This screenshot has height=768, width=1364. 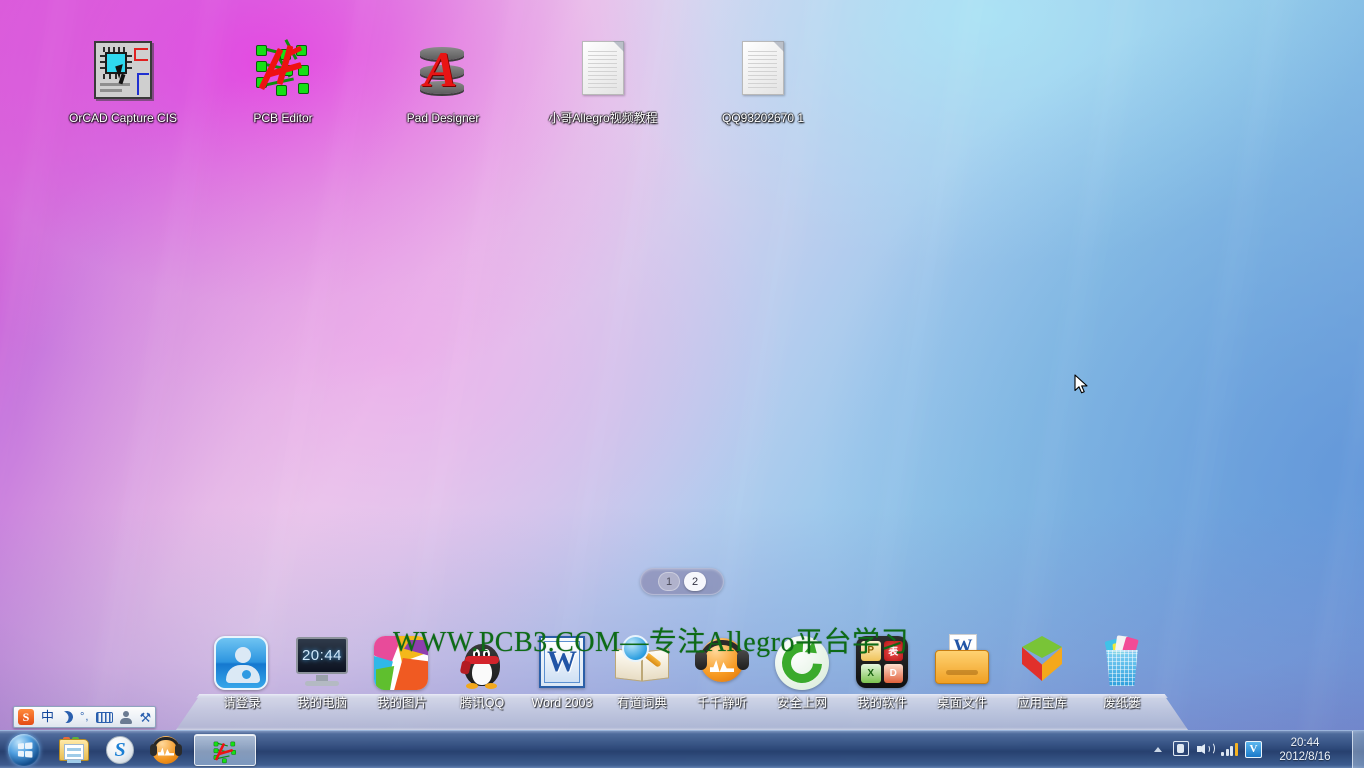 I want to click on my-computer-icon: 20:44, so click(x=322, y=664).